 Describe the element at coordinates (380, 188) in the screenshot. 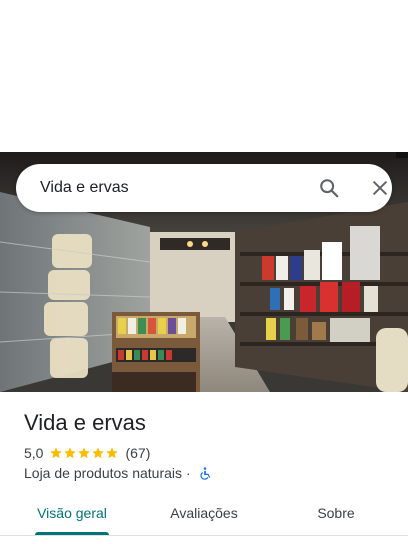

I see `close-icon` at that location.